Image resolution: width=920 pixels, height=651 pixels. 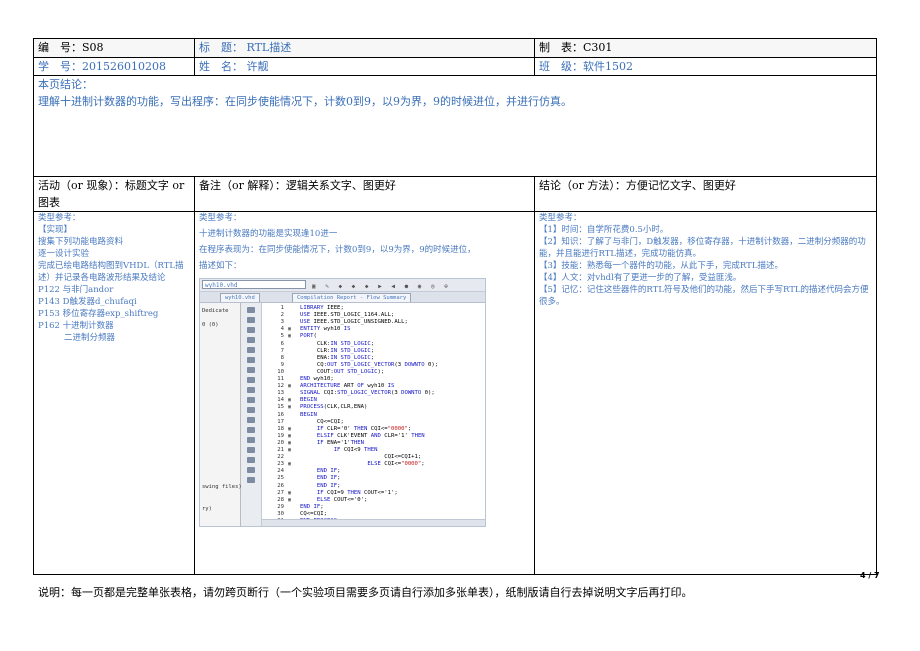 What do you see at coordinates (280, 414) in the screenshot?
I see `code-line-number: 16` at bounding box center [280, 414].